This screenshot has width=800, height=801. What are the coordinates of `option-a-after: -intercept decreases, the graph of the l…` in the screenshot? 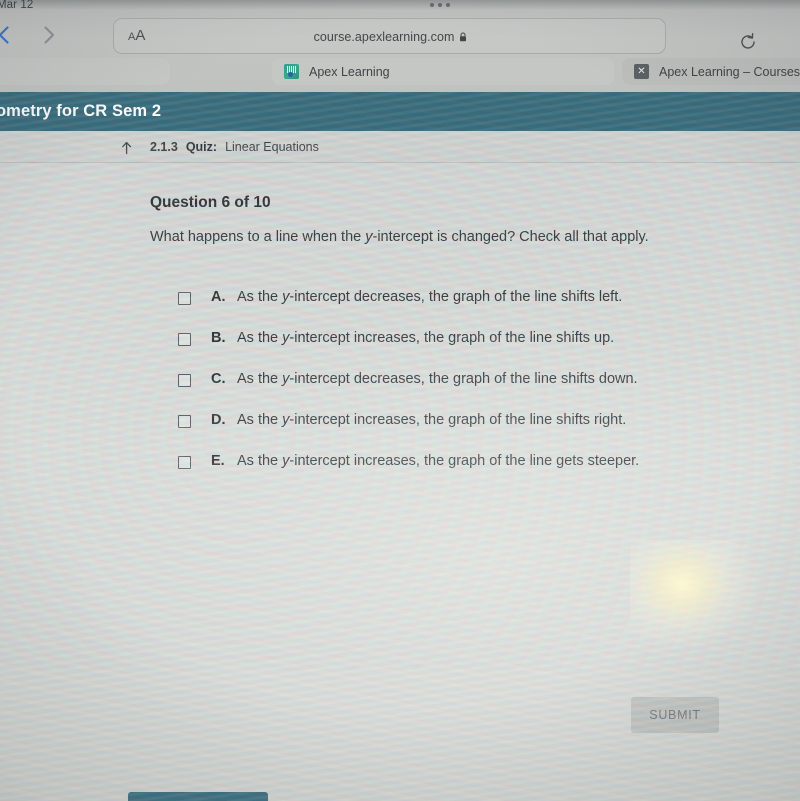 It's located at (456, 297).